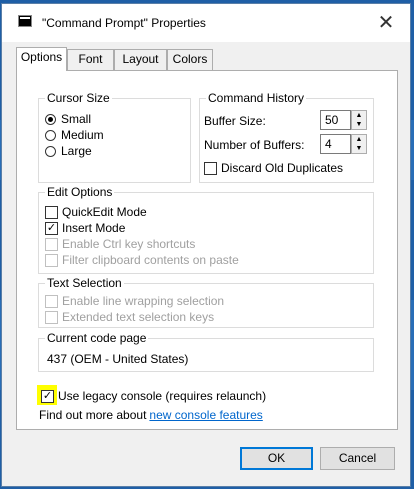  Describe the element at coordinates (335, 144) in the screenshot. I see `number-of-buffers-input: 4` at that location.